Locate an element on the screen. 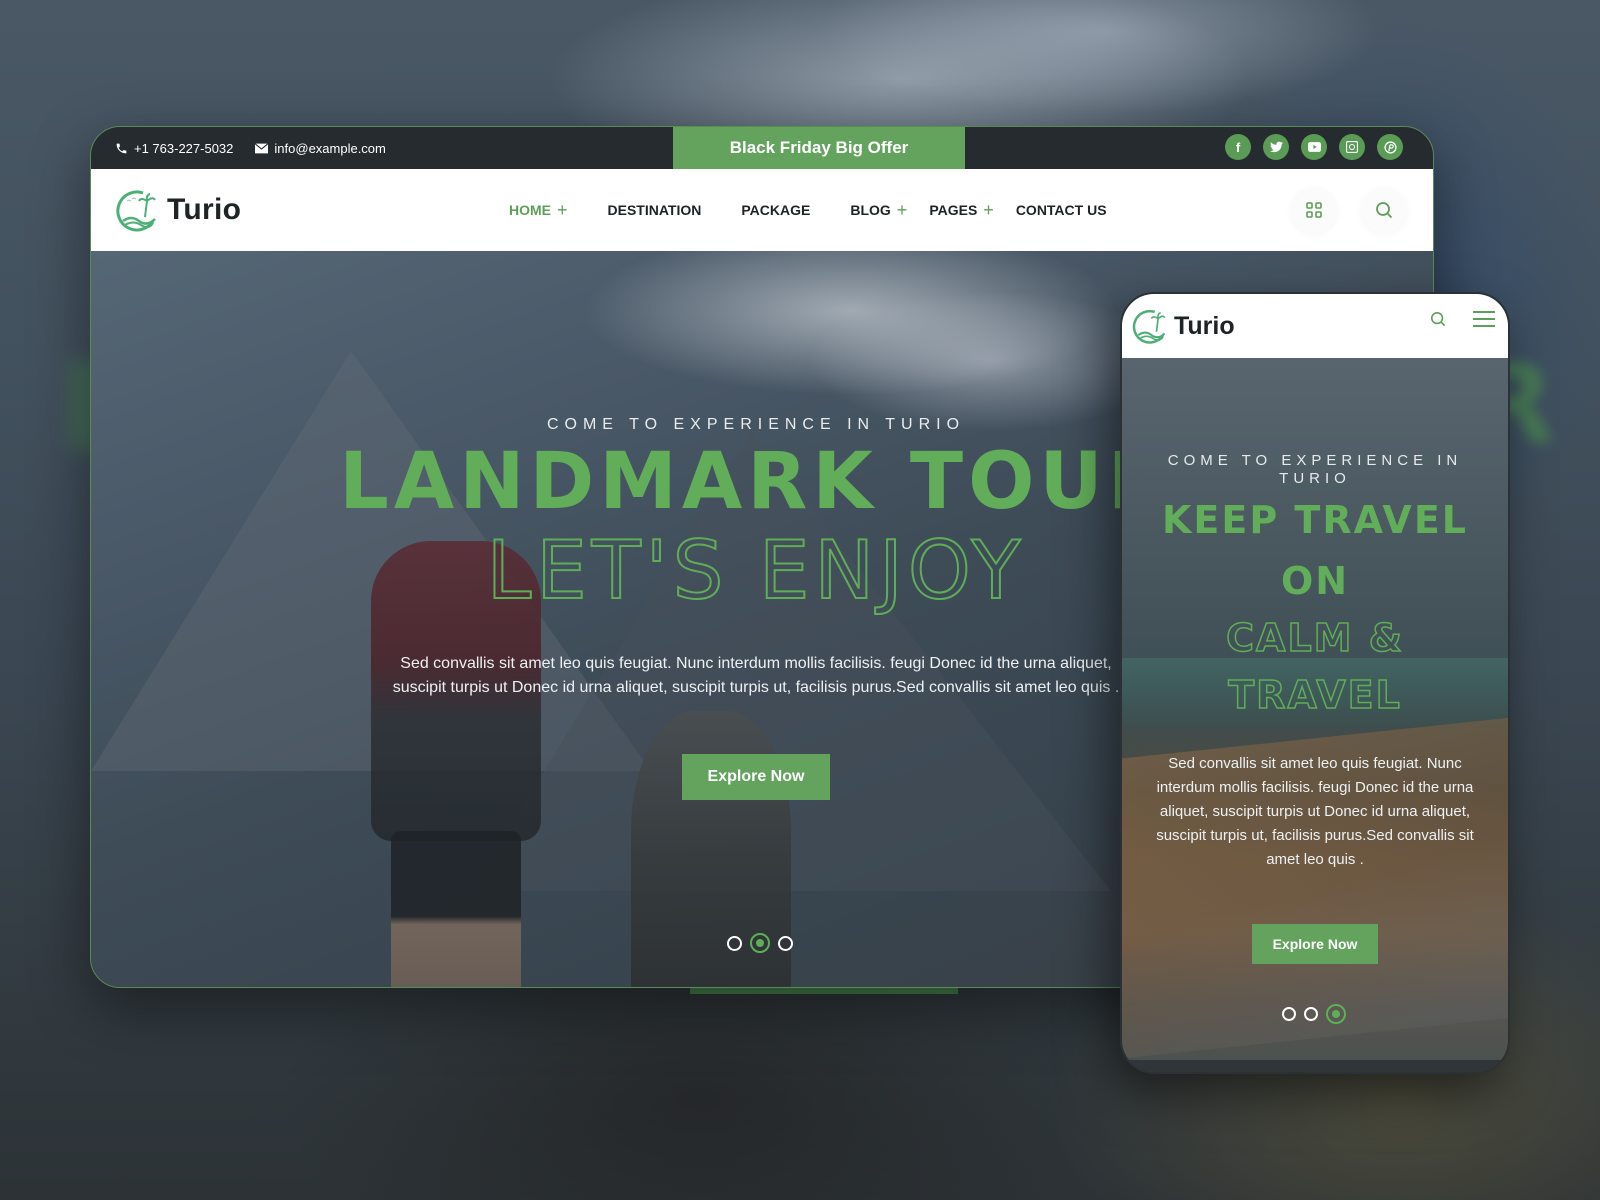 The image size is (1600, 1200). mobile-hero-title-line: ON is located at coordinates (1315, 581).